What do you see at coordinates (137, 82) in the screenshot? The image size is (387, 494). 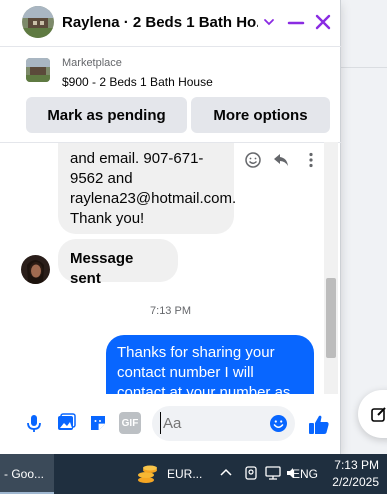 I see `listing-title: $900 - 2 Beds 1 Bath House` at bounding box center [137, 82].